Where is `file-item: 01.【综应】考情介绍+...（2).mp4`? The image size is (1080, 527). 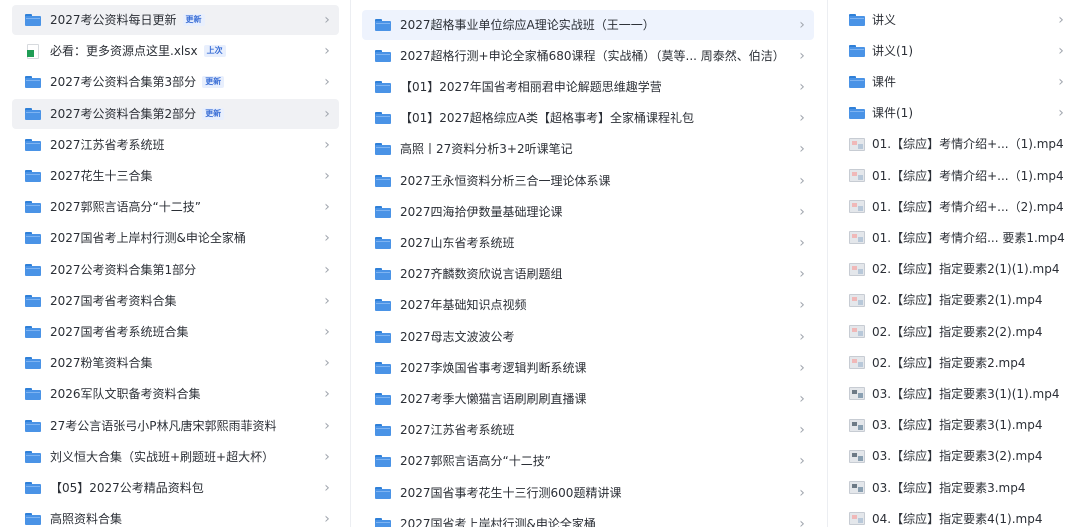
file-item: 01.【综应】考情介绍+...（2).mp4 is located at coordinates (955, 207).